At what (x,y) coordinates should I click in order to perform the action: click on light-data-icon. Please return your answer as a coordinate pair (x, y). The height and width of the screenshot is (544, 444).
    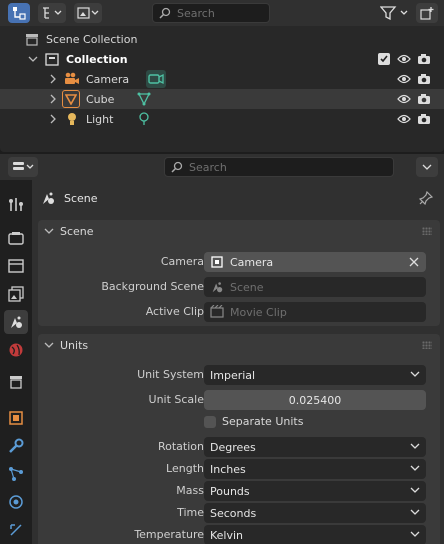
    Looking at the image, I should click on (144, 119).